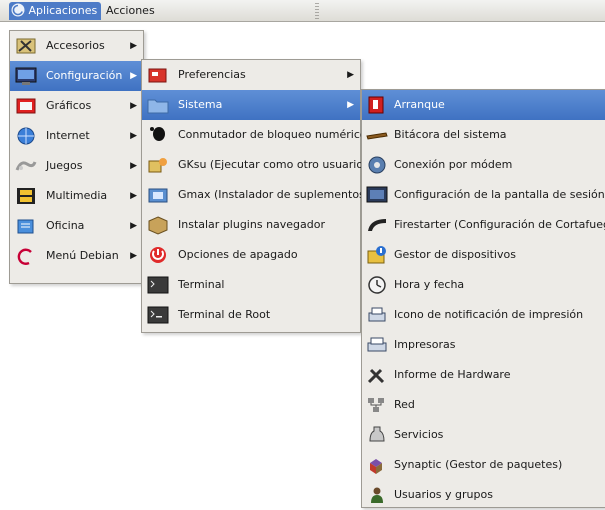 This screenshot has height=510, width=605. I want to click on main-menu-item-juegos: Juegos ▶, so click(76, 166).